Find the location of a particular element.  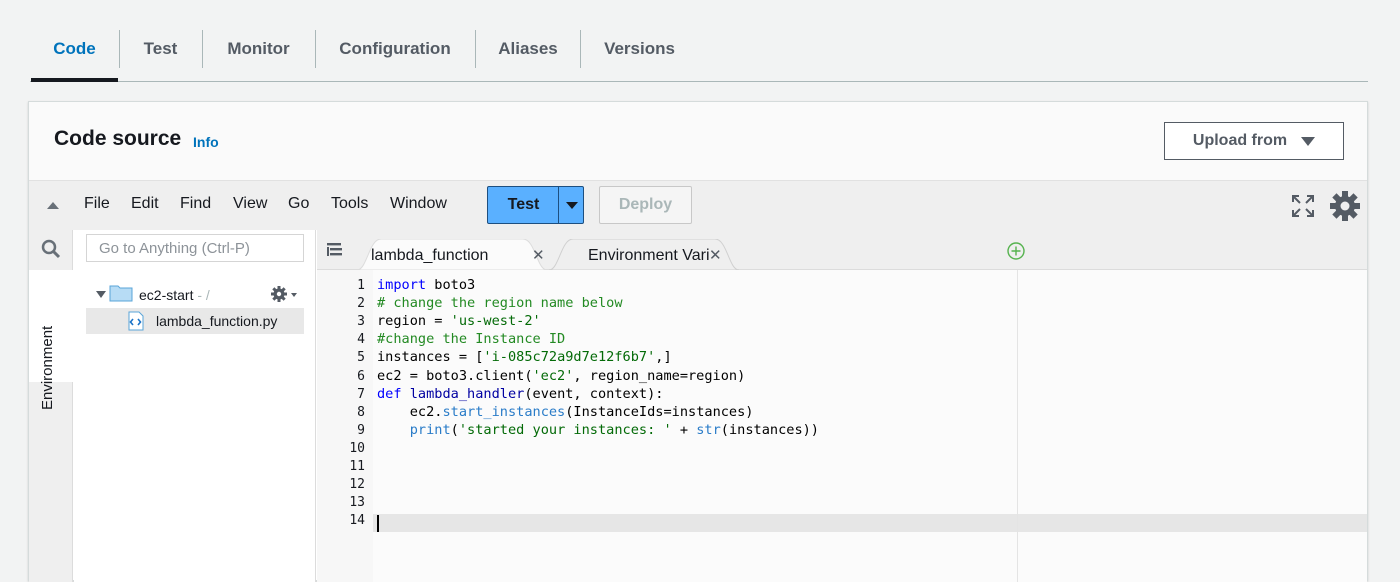

menu-go: Go is located at coordinates (298, 204).